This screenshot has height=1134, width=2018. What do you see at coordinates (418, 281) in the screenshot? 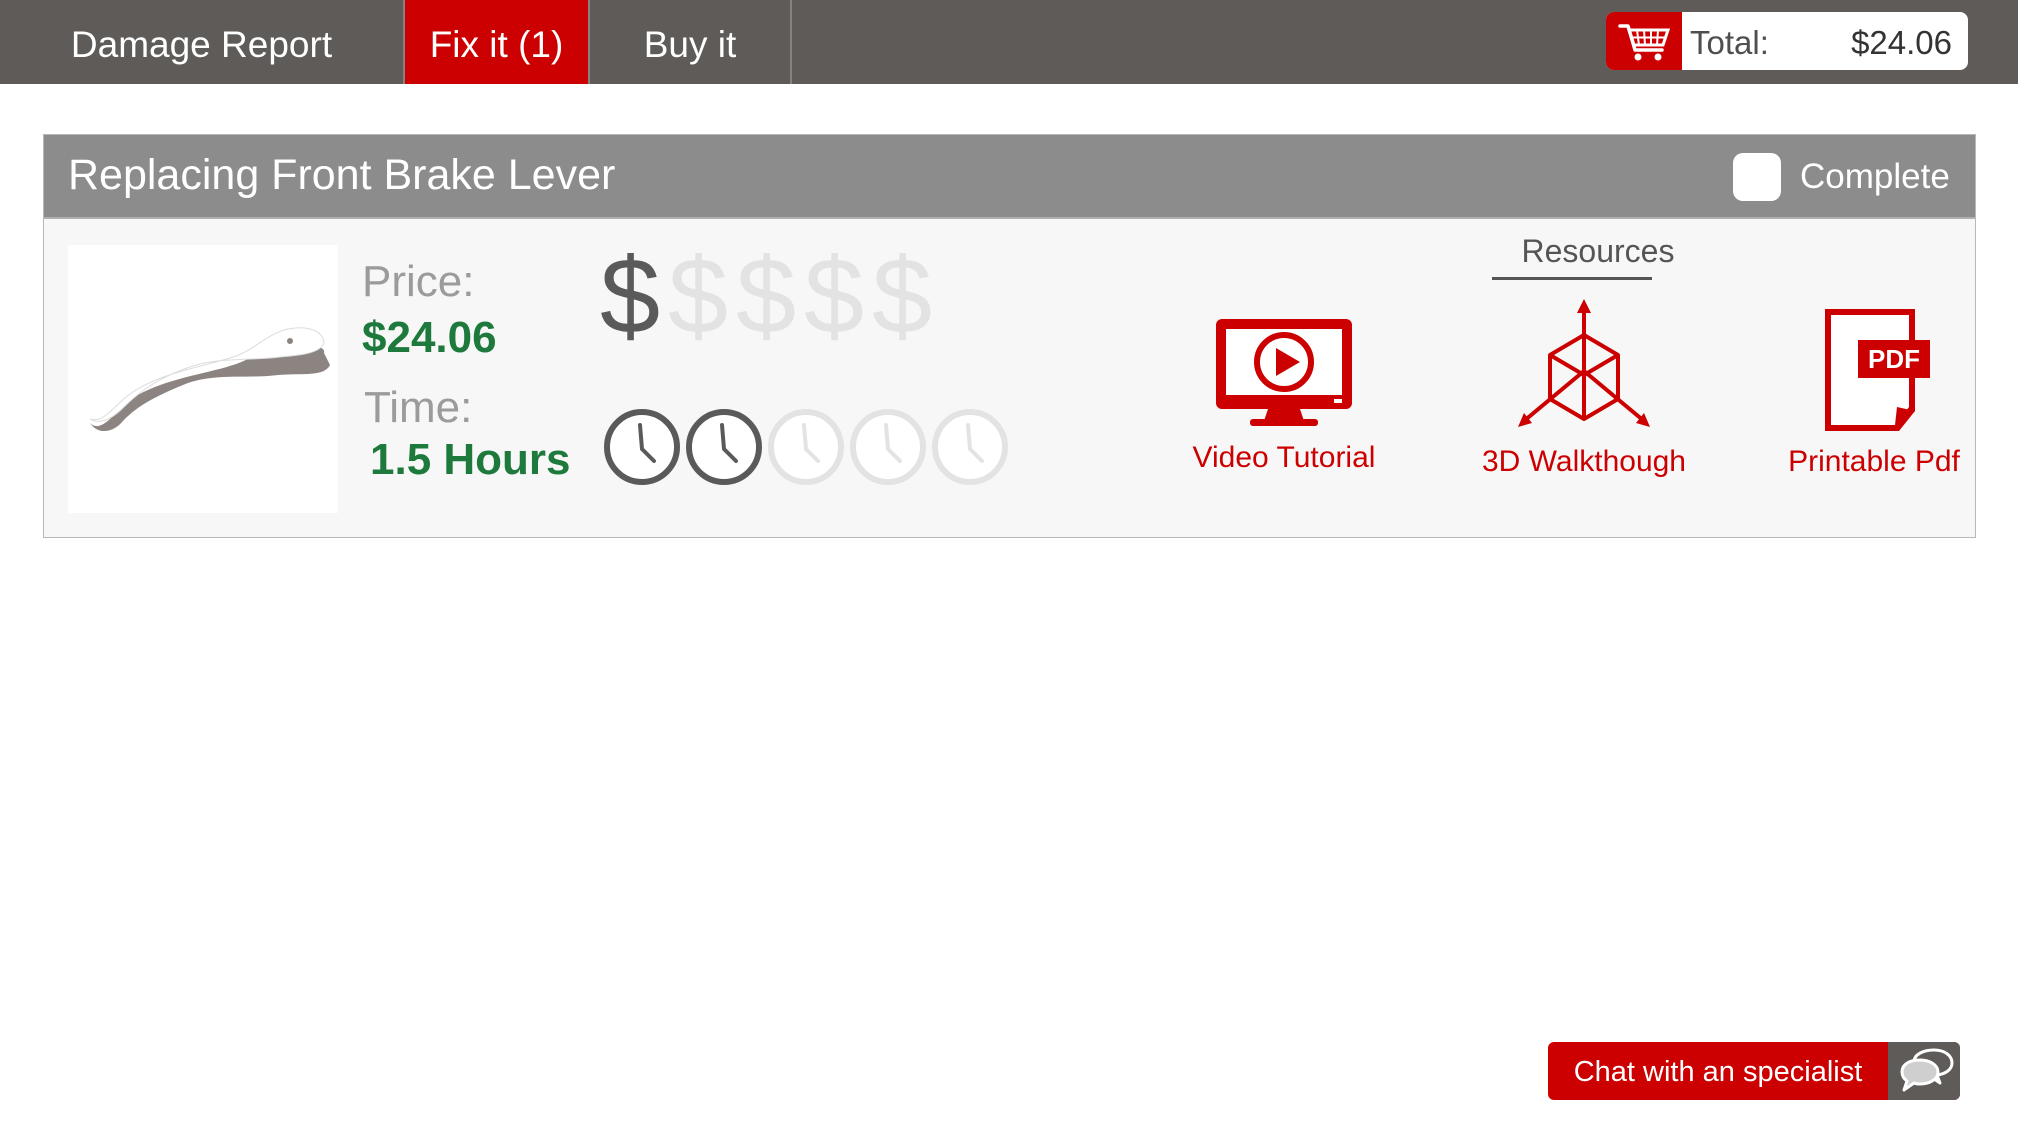
I see `price-label: Price:` at bounding box center [418, 281].